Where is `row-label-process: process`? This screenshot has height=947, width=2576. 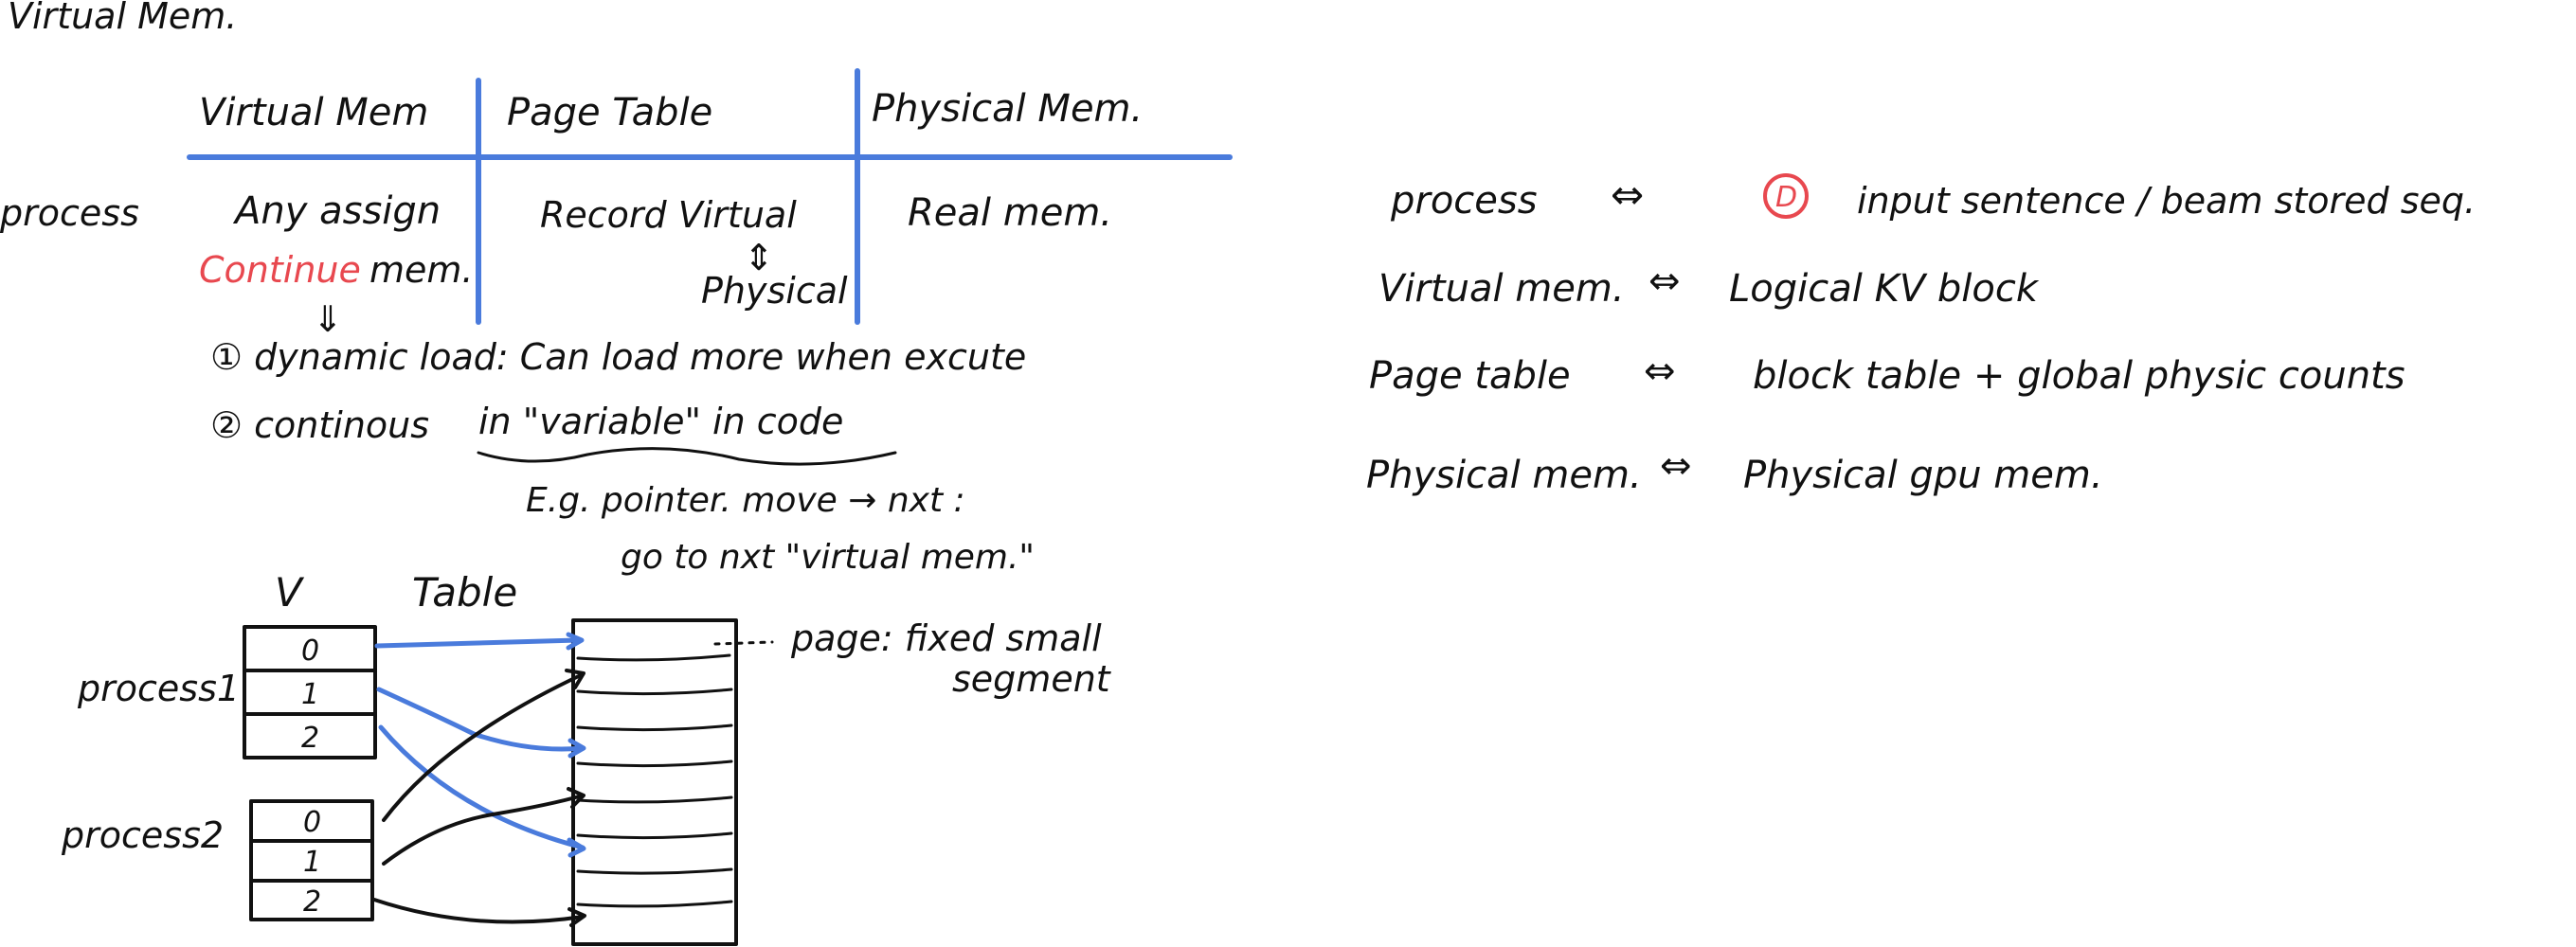
row-label-process: process is located at coordinates (69, 213).